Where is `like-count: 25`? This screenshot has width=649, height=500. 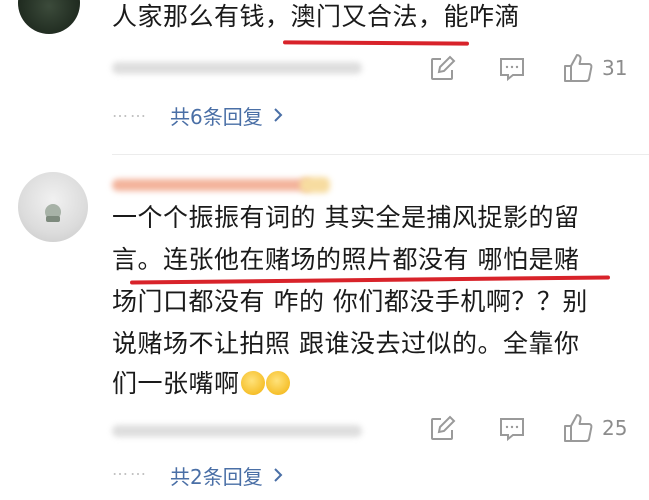
like-count: 25 is located at coordinates (615, 428).